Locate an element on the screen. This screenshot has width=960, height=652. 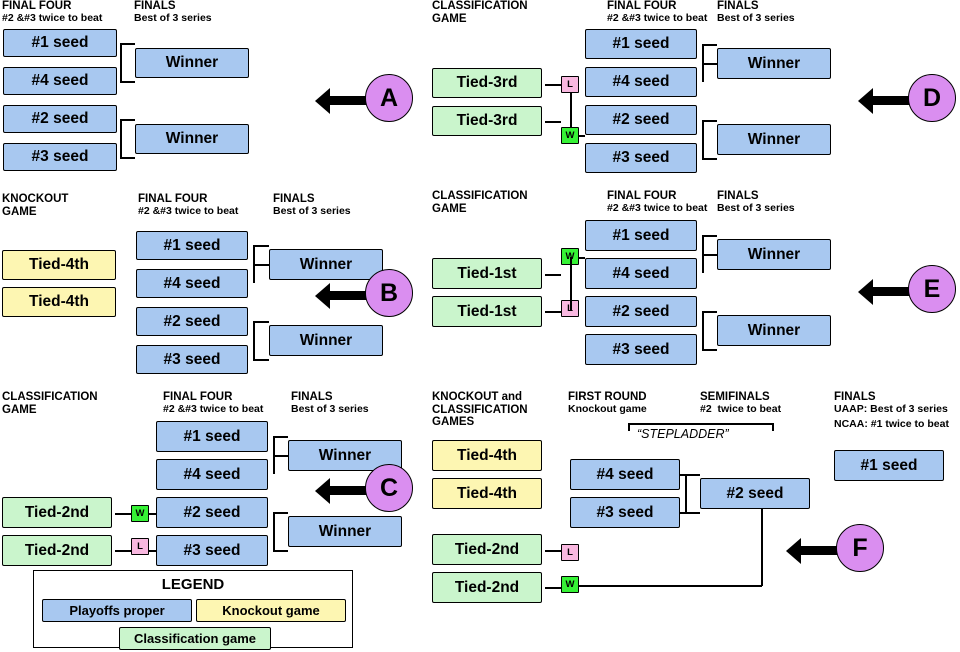
scenario-f-badge: F is located at coordinates (860, 548).